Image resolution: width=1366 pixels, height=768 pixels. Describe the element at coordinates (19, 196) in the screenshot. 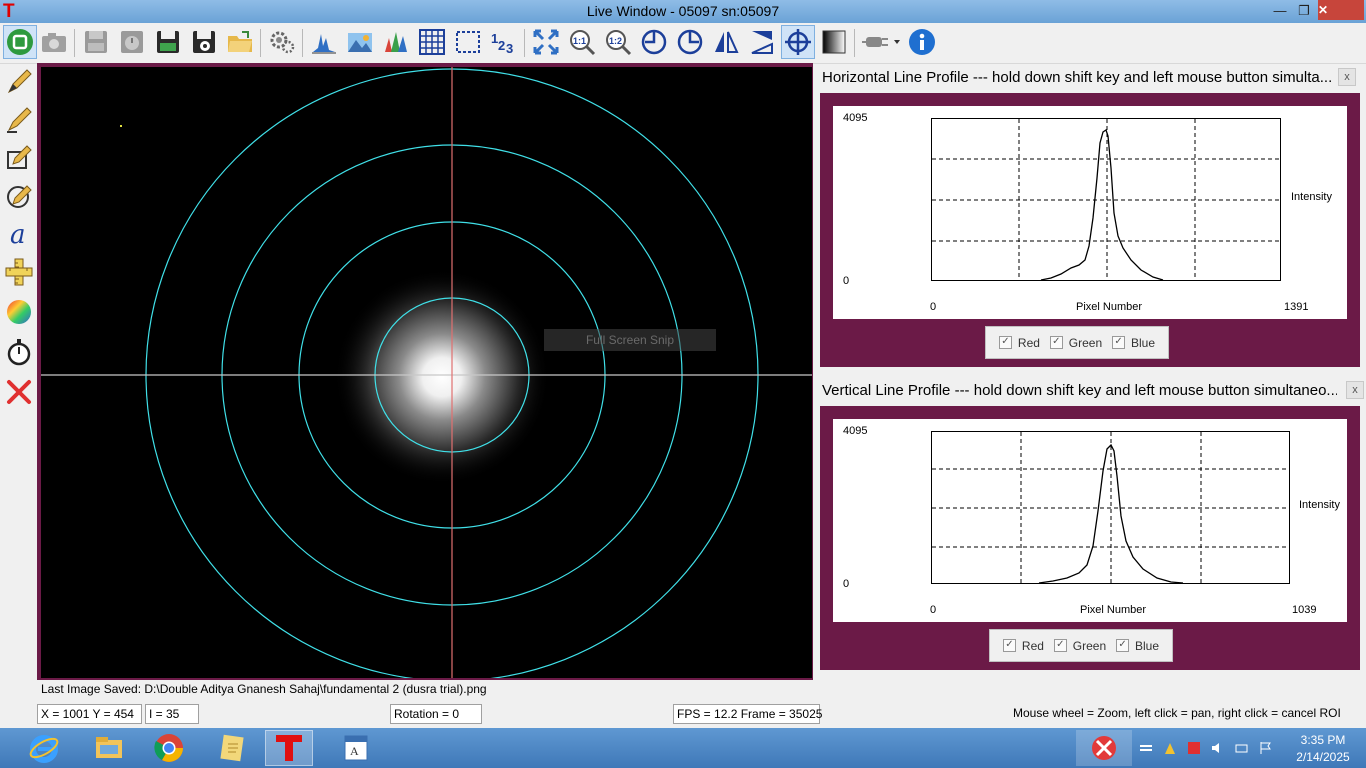

I see `pencil-circle-icon` at that location.